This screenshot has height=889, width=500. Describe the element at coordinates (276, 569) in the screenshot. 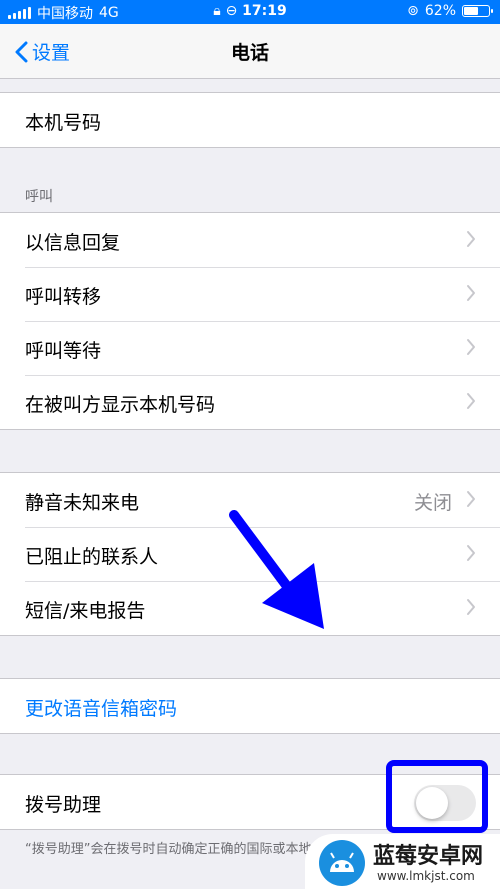

I see `annotation-arrow-icon` at that location.